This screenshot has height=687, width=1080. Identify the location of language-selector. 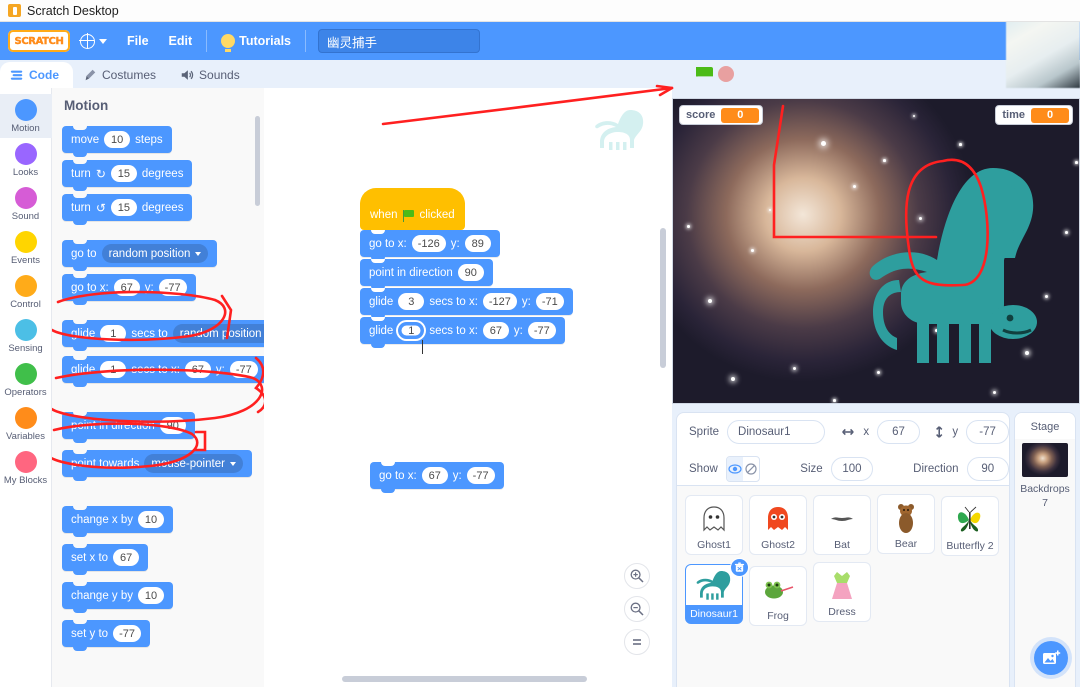
(93, 41).